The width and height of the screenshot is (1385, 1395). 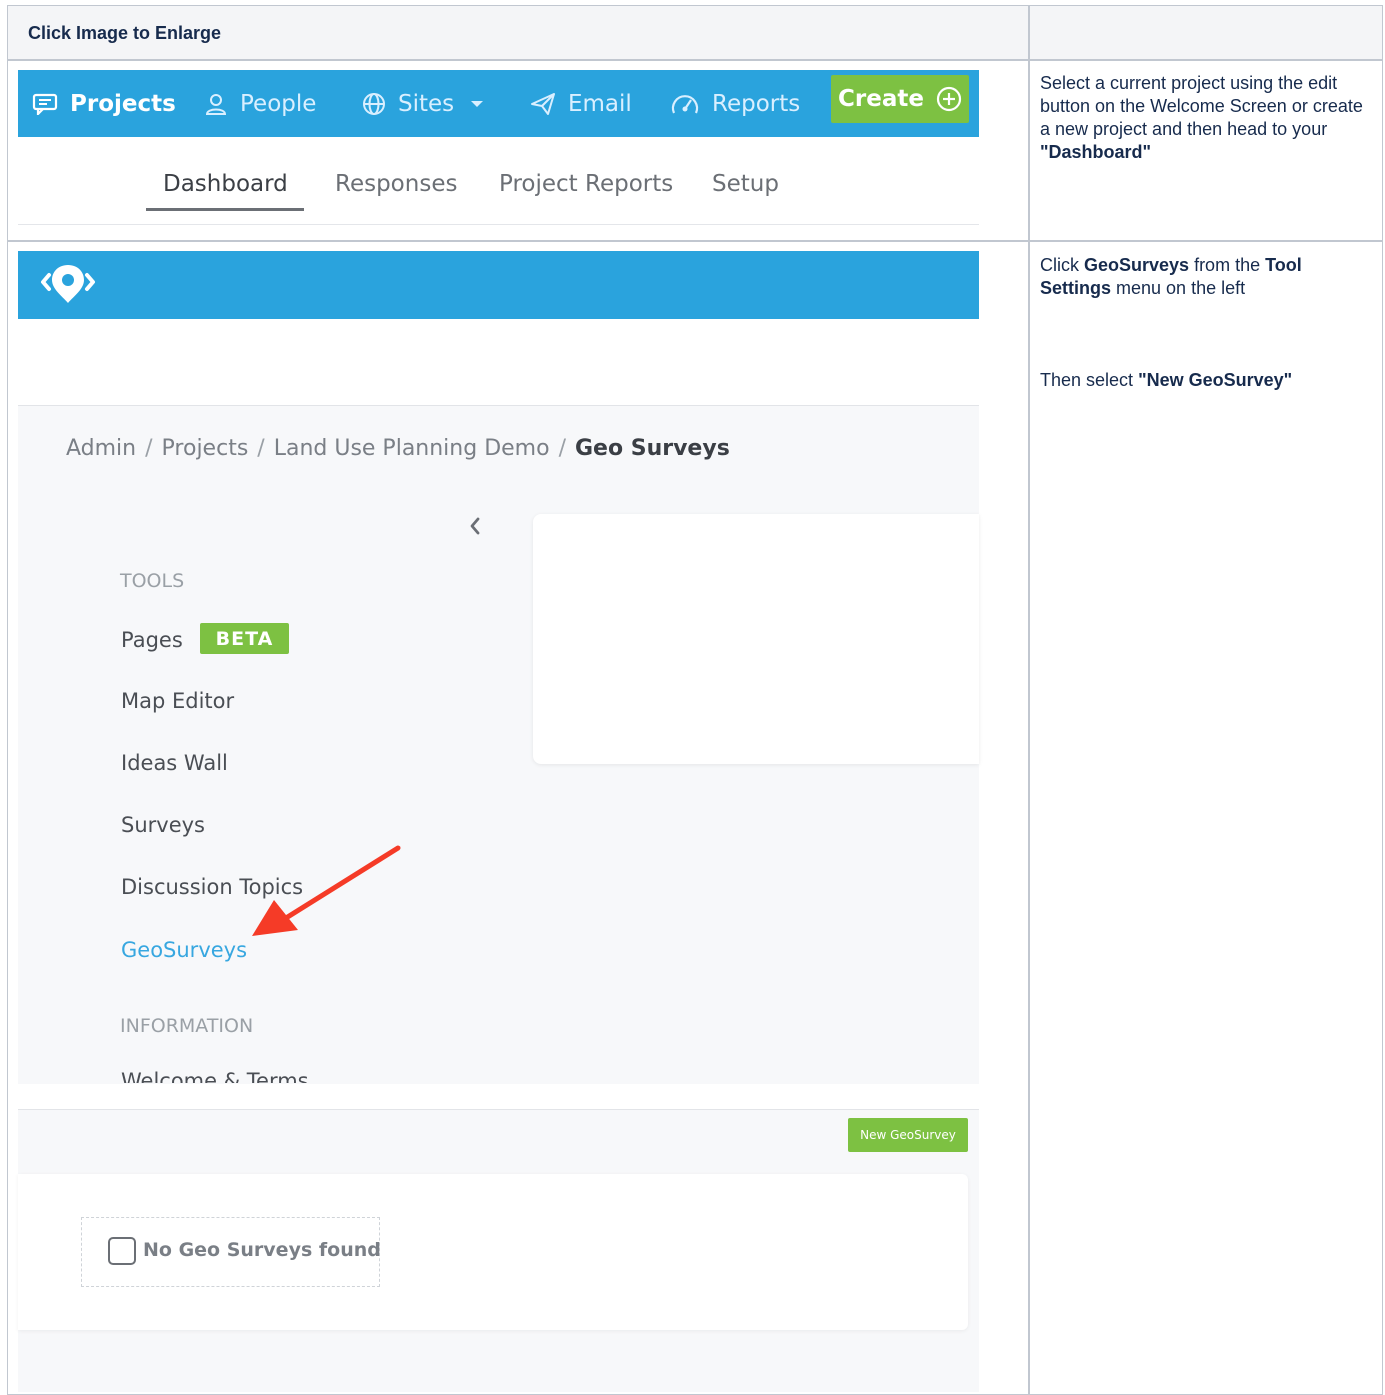 I want to click on checkbox-icon, so click(x=122, y=1251).